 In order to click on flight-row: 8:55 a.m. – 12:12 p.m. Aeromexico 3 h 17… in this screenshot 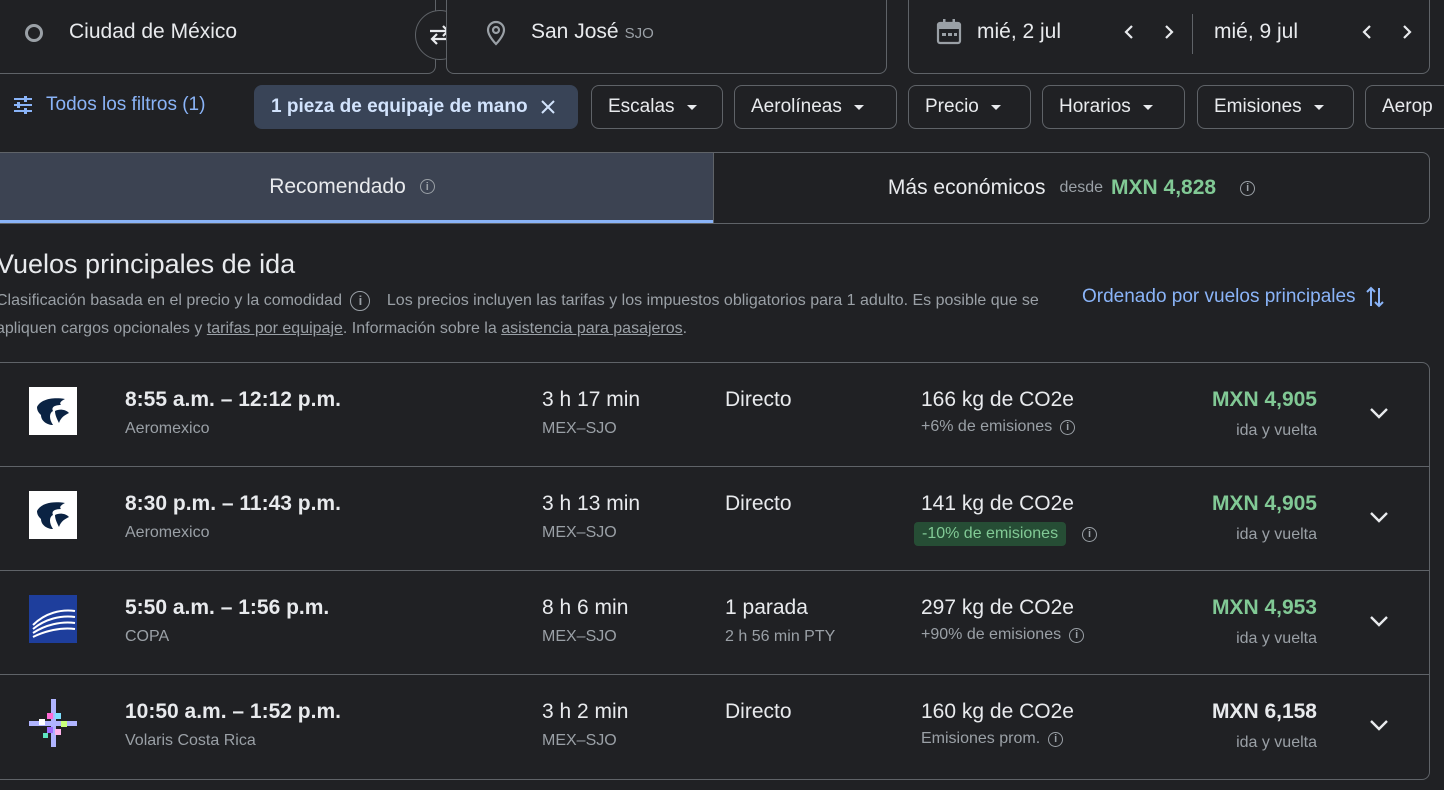, I will do `click(714, 415)`.